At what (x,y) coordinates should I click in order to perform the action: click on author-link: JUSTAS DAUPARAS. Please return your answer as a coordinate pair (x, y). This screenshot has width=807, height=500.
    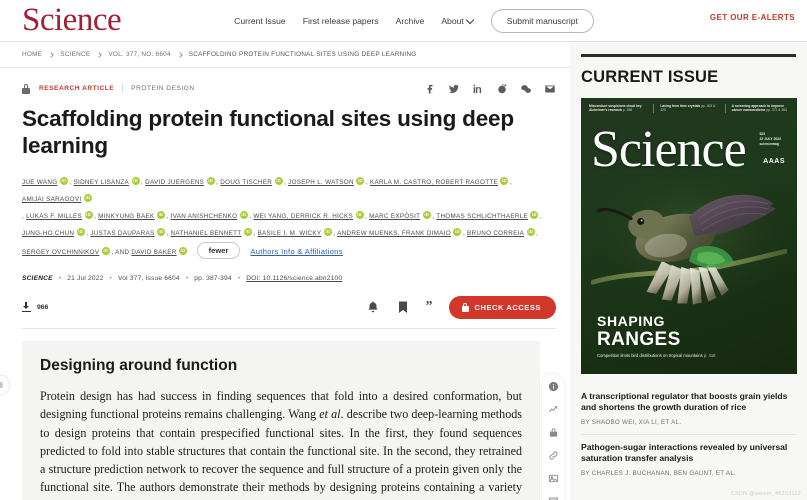
    Looking at the image, I should click on (122, 233).